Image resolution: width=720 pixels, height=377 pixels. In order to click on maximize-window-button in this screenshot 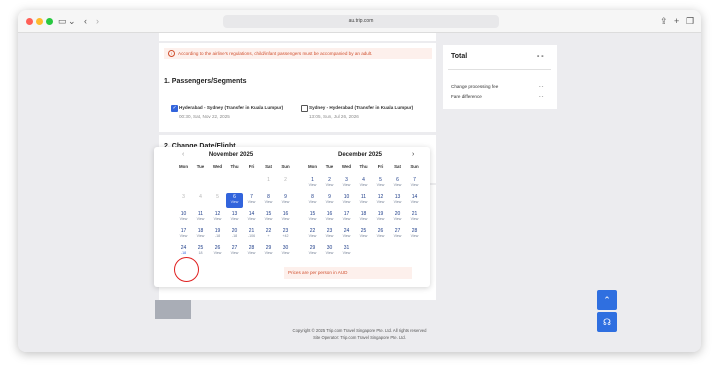, I will do `click(49, 21)`.